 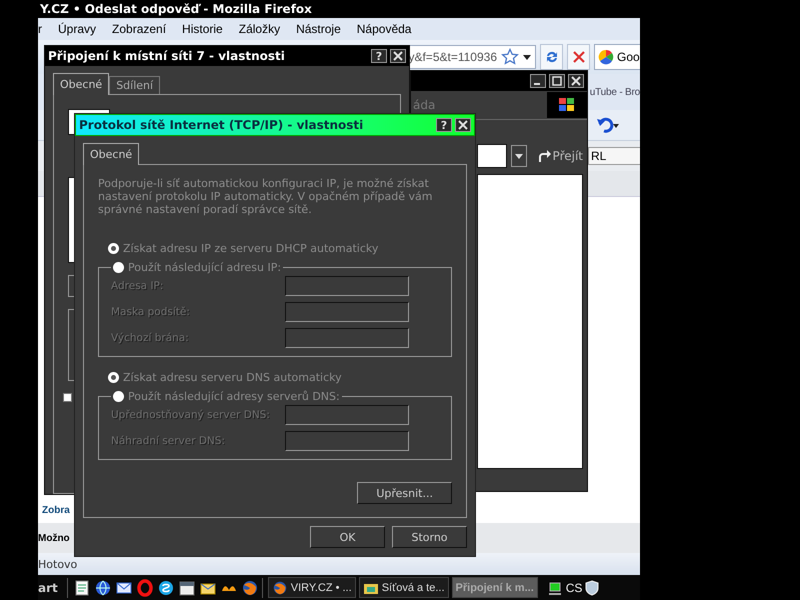 What do you see at coordinates (58, 564) in the screenshot?
I see `status-text: Hotovo` at bounding box center [58, 564].